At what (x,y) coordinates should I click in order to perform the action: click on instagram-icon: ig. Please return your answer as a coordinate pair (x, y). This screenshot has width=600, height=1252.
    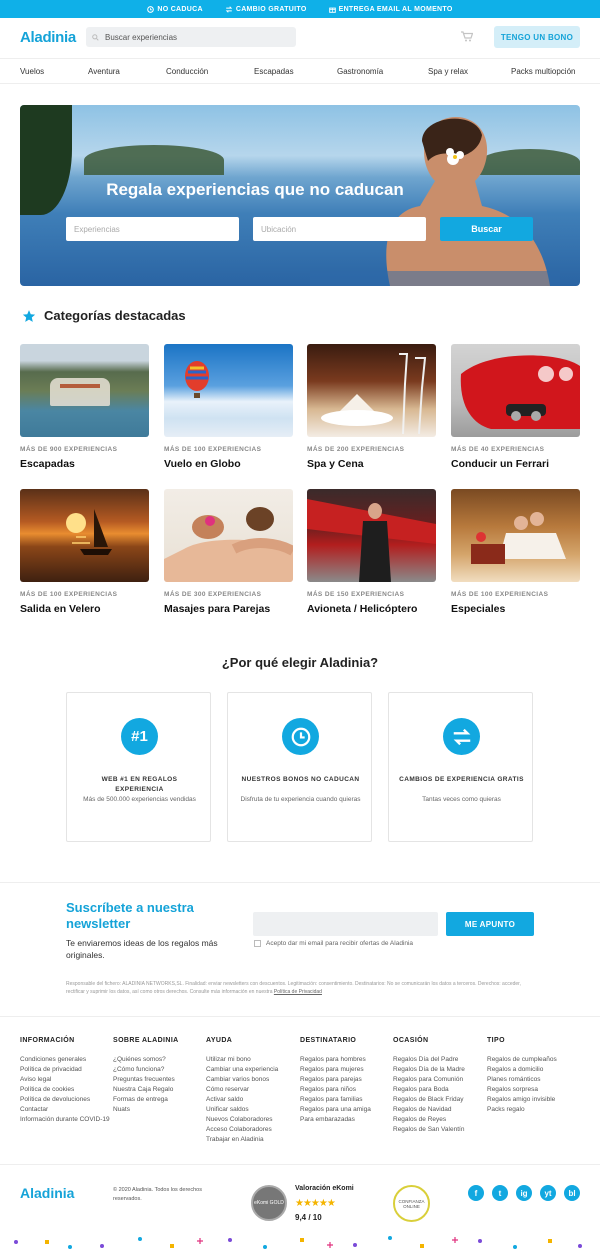
    Looking at the image, I should click on (524, 1193).